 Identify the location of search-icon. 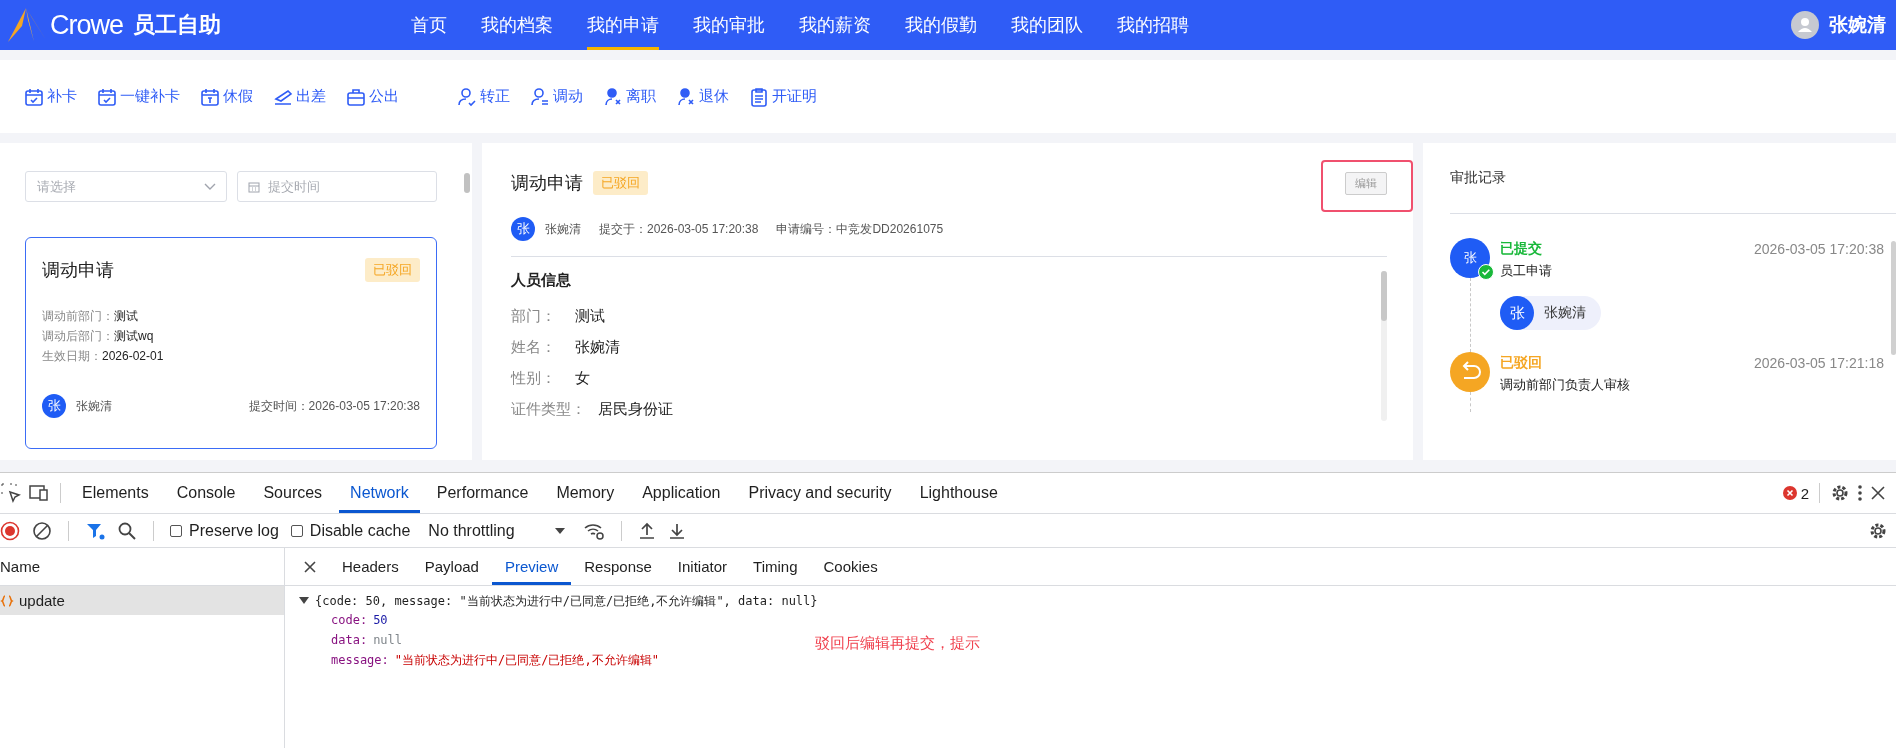
(127, 530).